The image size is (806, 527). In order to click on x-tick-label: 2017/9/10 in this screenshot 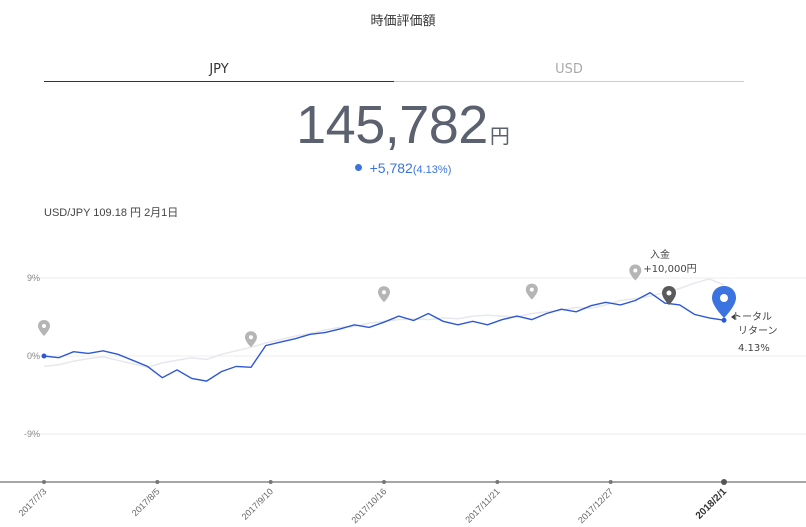, I will do `click(257, 503)`.